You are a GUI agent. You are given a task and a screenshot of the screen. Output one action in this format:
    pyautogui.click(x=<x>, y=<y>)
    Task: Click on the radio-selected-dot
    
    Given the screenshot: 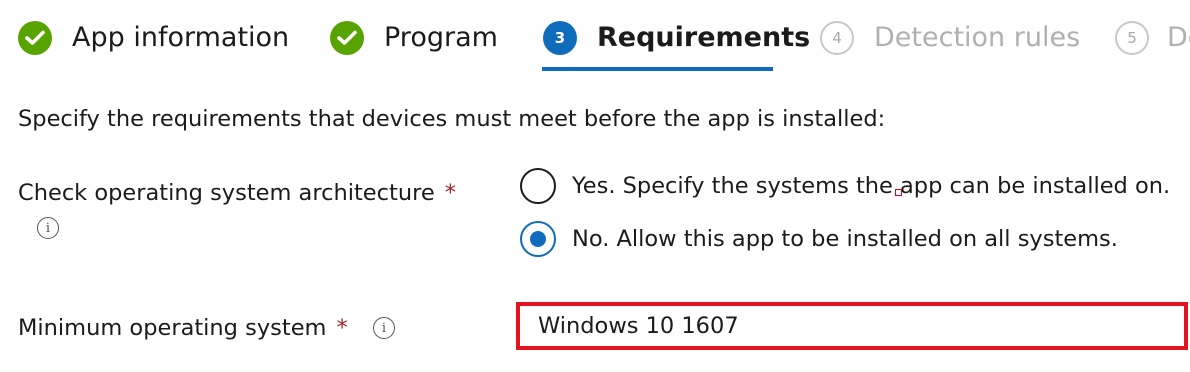 What is the action you would take?
    pyautogui.click(x=538, y=239)
    